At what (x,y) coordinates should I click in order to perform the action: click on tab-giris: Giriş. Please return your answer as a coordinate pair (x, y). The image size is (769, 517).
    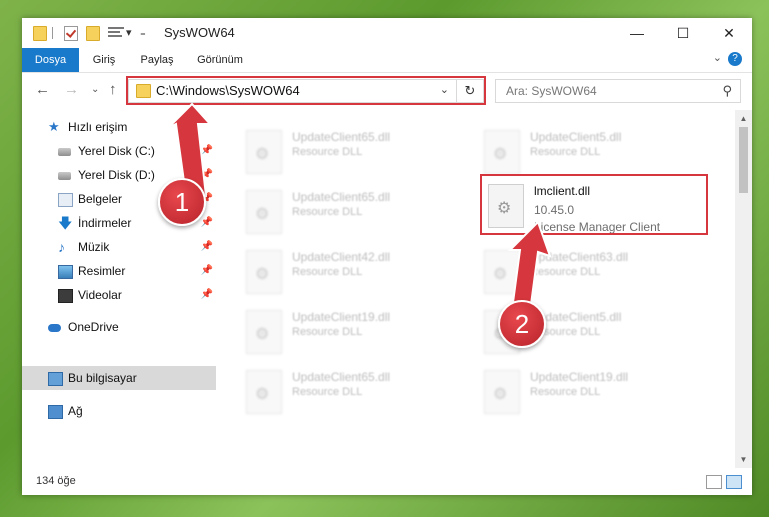
    Looking at the image, I should click on (104, 60).